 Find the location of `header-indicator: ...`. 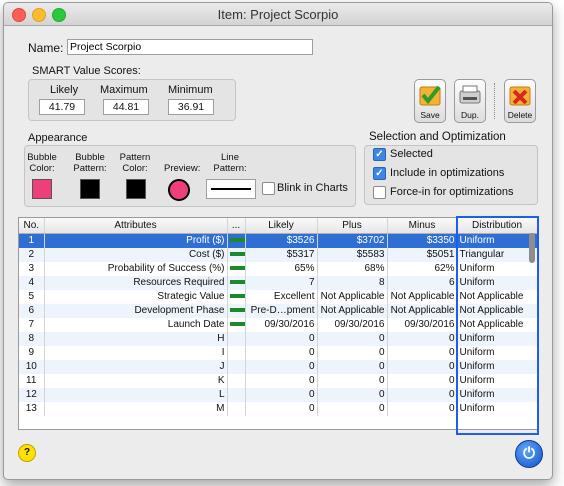

header-indicator: ... is located at coordinates (236, 226).